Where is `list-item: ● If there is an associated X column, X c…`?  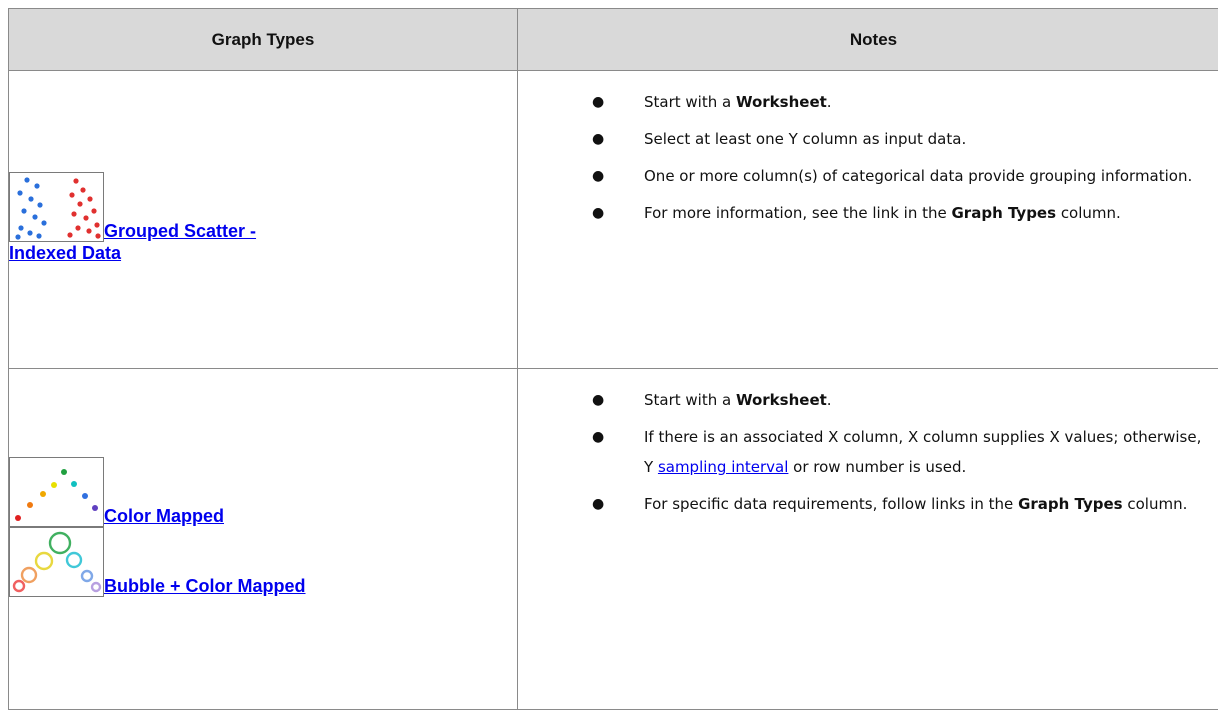 list-item: ● If there is an associated X column, X c… is located at coordinates (897, 452).